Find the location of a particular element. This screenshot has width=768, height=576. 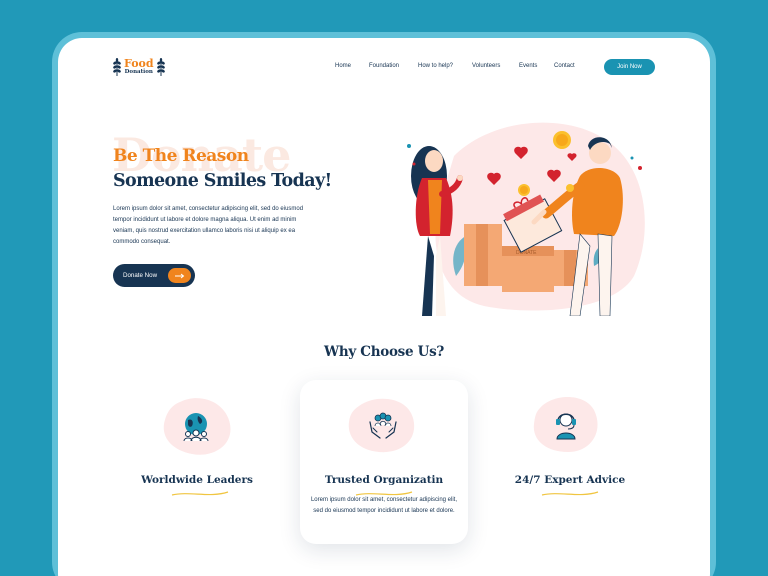

donate-now-button: Donate Now is located at coordinates (154, 275).